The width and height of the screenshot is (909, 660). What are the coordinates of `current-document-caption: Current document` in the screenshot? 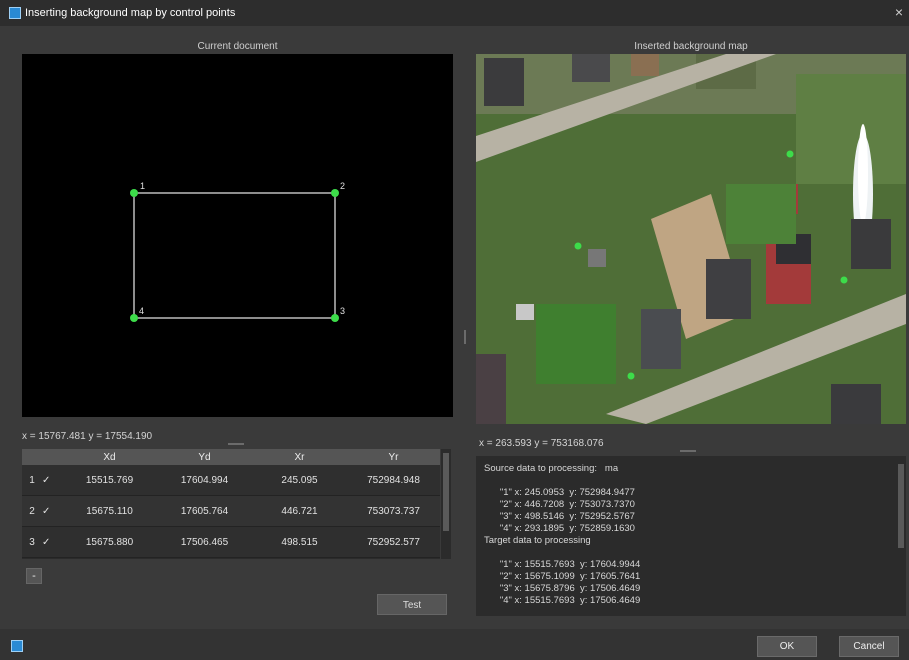 It's located at (237, 46).